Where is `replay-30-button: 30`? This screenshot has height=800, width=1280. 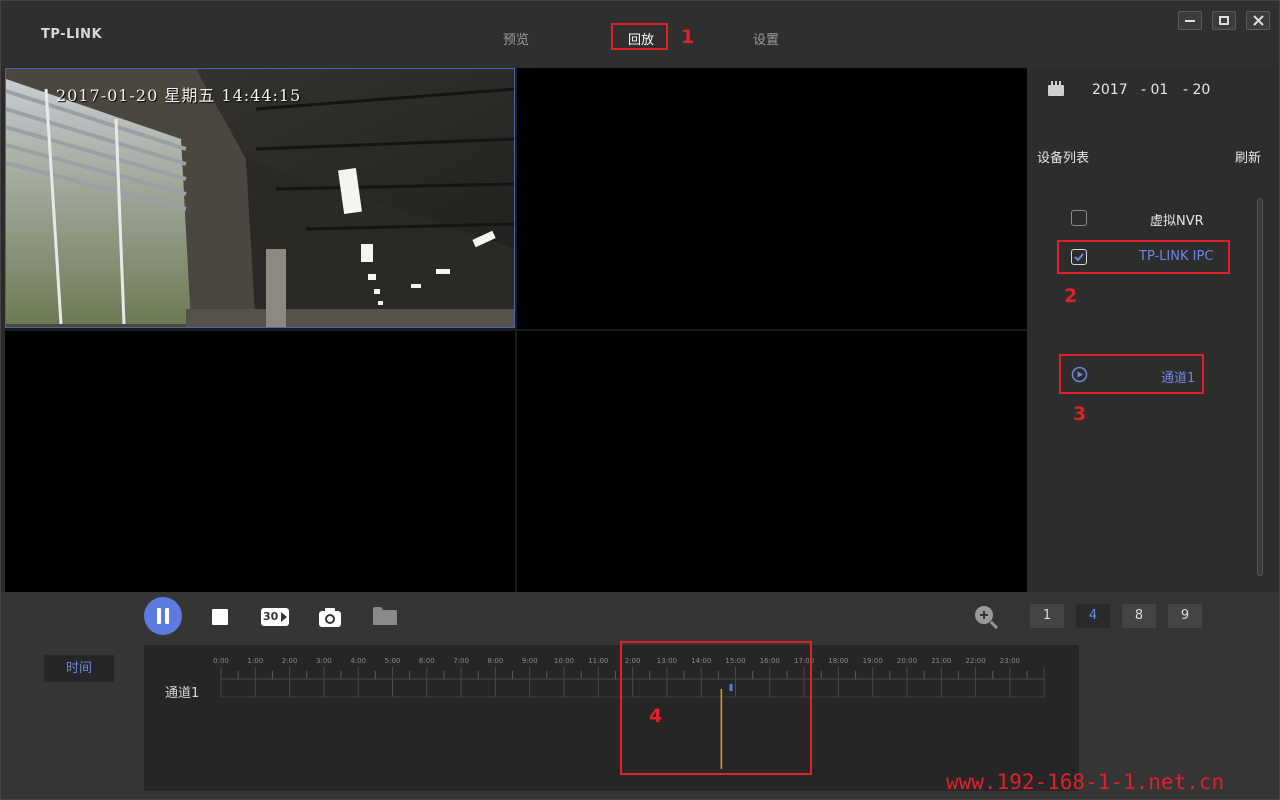
replay-30-button: 30 is located at coordinates (275, 617).